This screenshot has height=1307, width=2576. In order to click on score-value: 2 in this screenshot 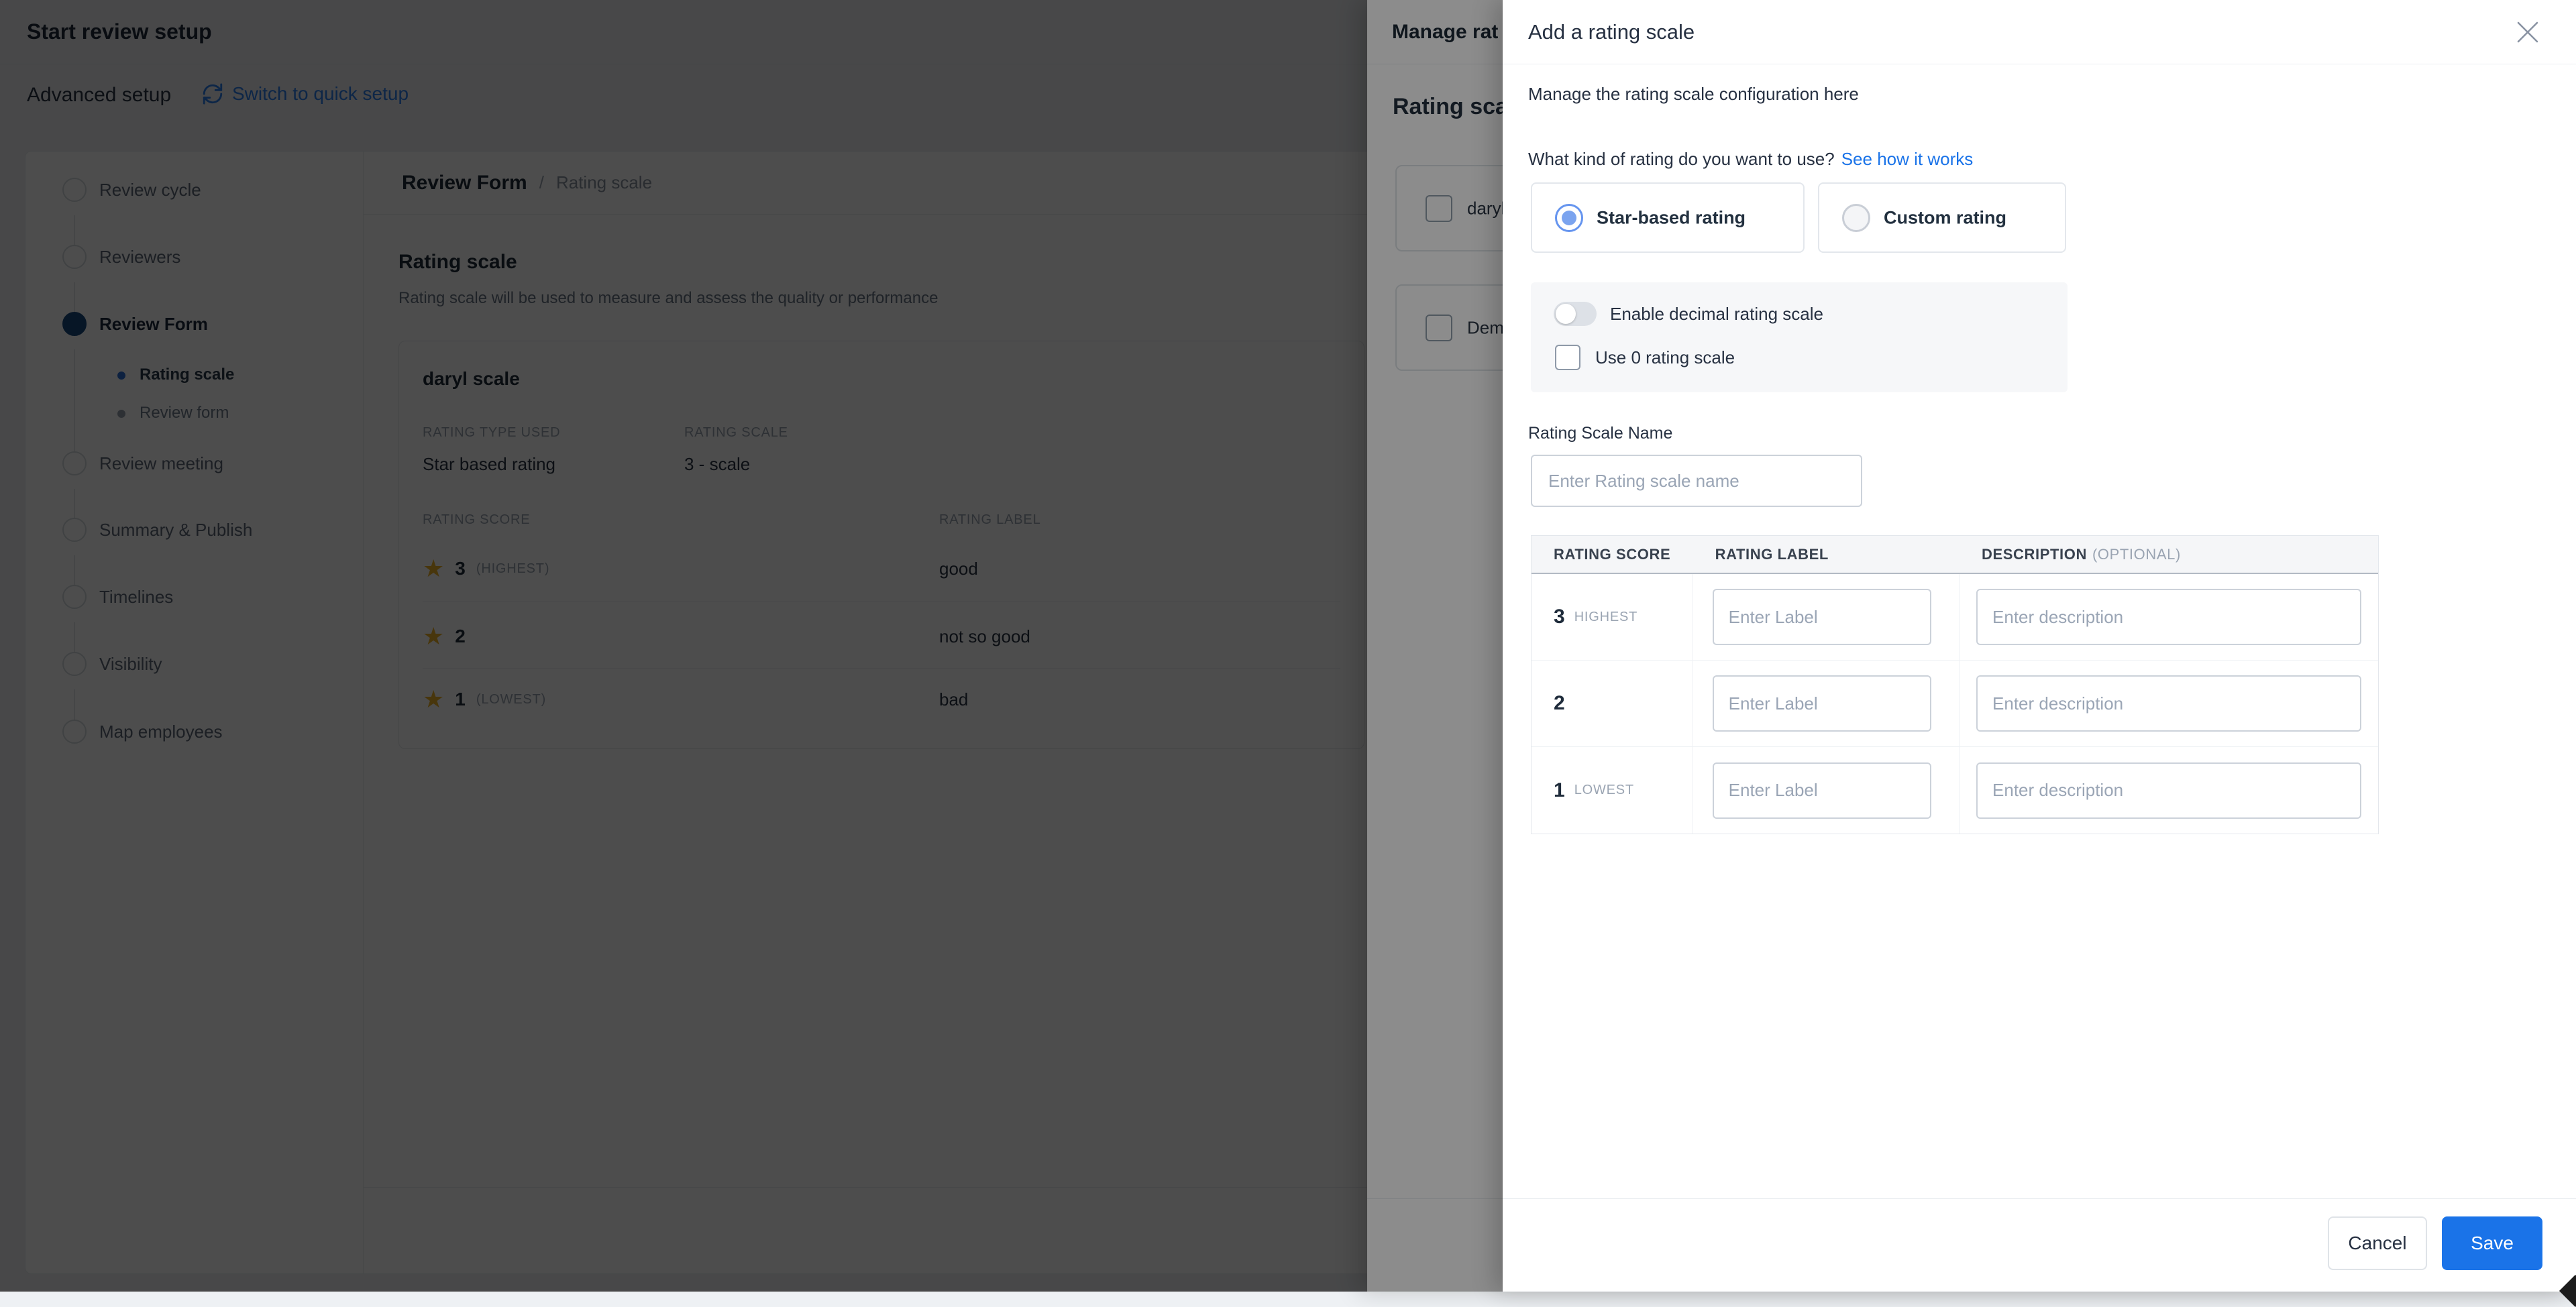, I will do `click(1559, 703)`.